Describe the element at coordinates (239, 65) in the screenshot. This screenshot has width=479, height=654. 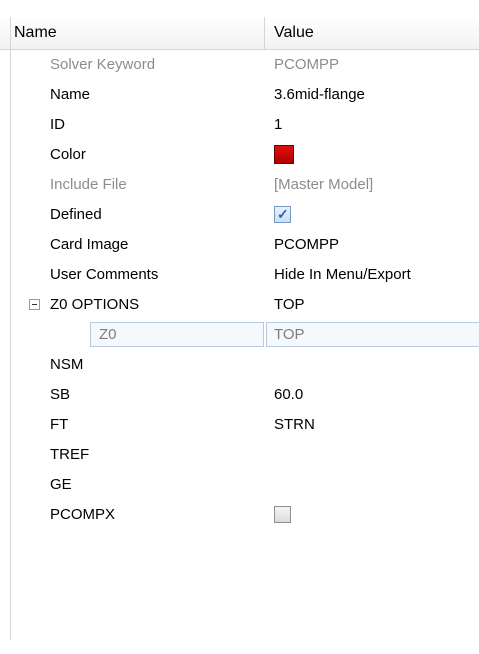
I see `property-row-solver-keyword: Solver Keyword PCOMPP` at that location.